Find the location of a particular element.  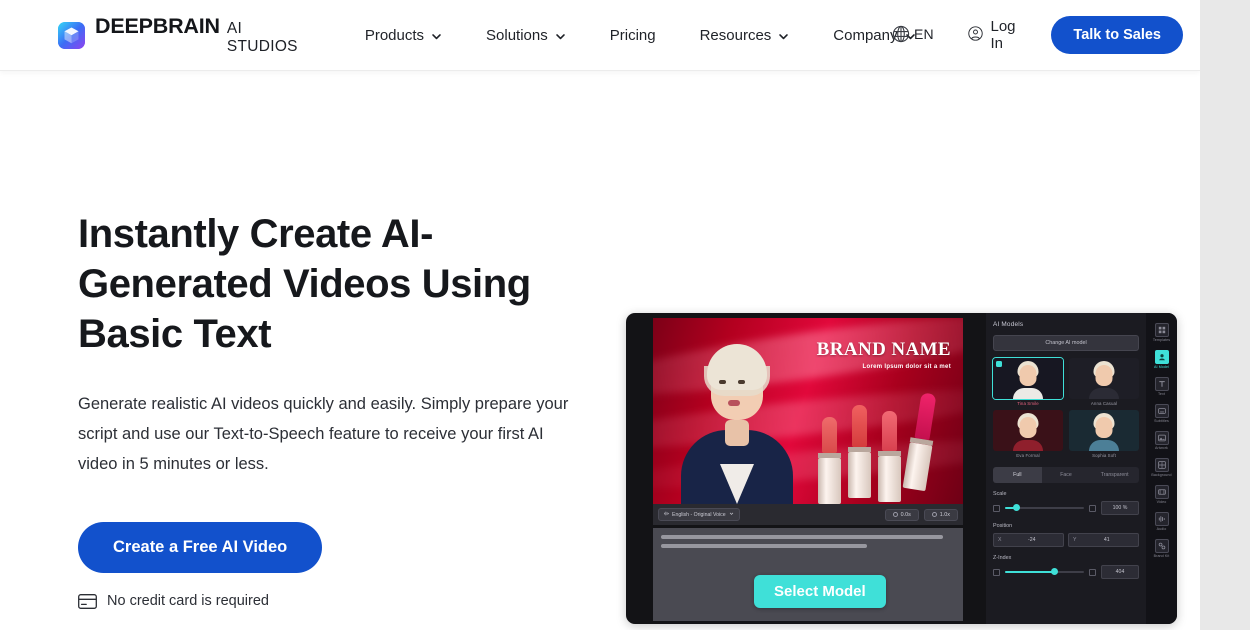

duration-control: 0.0s is located at coordinates (901, 514).